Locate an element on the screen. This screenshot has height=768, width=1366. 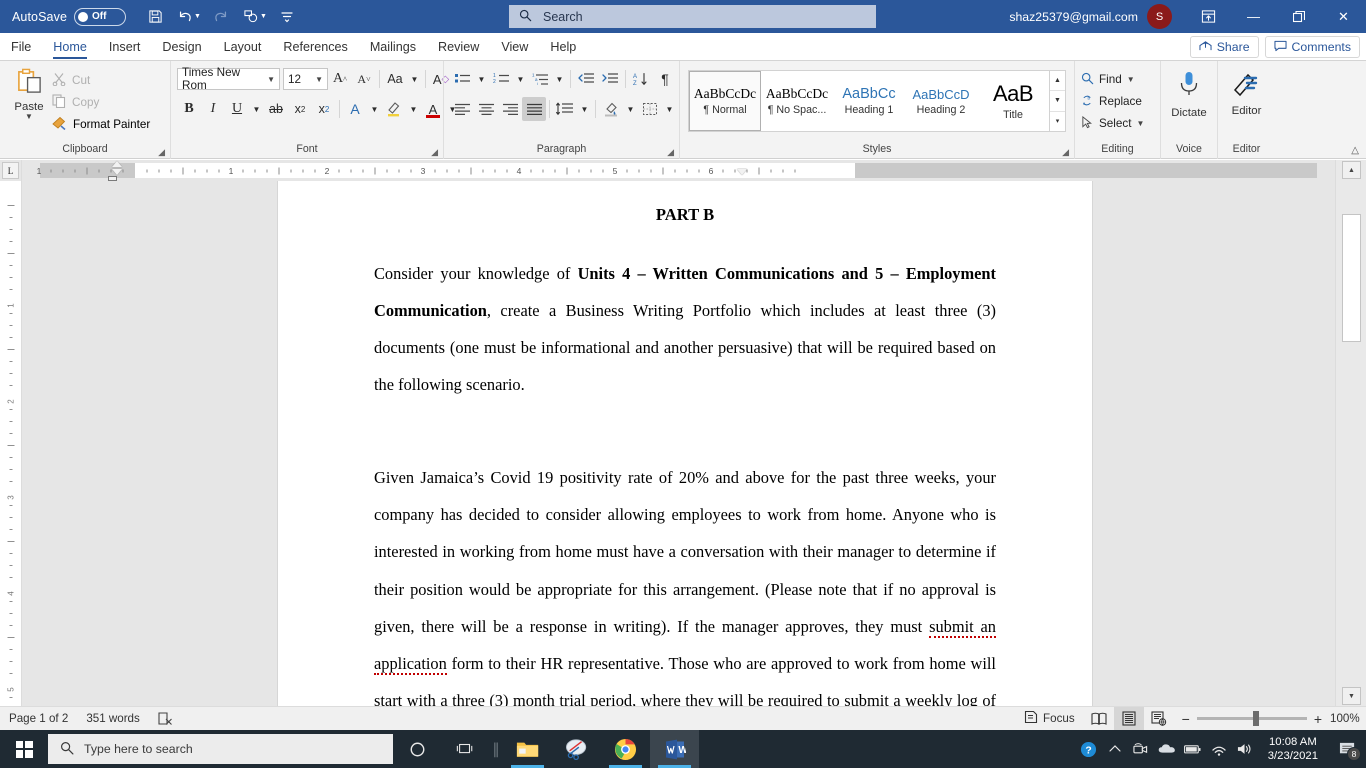
page-indicator: Page 1 of 2 is located at coordinates (38, 719).